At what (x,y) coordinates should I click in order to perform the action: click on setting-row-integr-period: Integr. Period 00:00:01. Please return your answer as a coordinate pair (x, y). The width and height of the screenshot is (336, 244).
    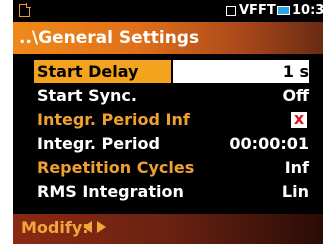
    Looking at the image, I should click on (168, 144).